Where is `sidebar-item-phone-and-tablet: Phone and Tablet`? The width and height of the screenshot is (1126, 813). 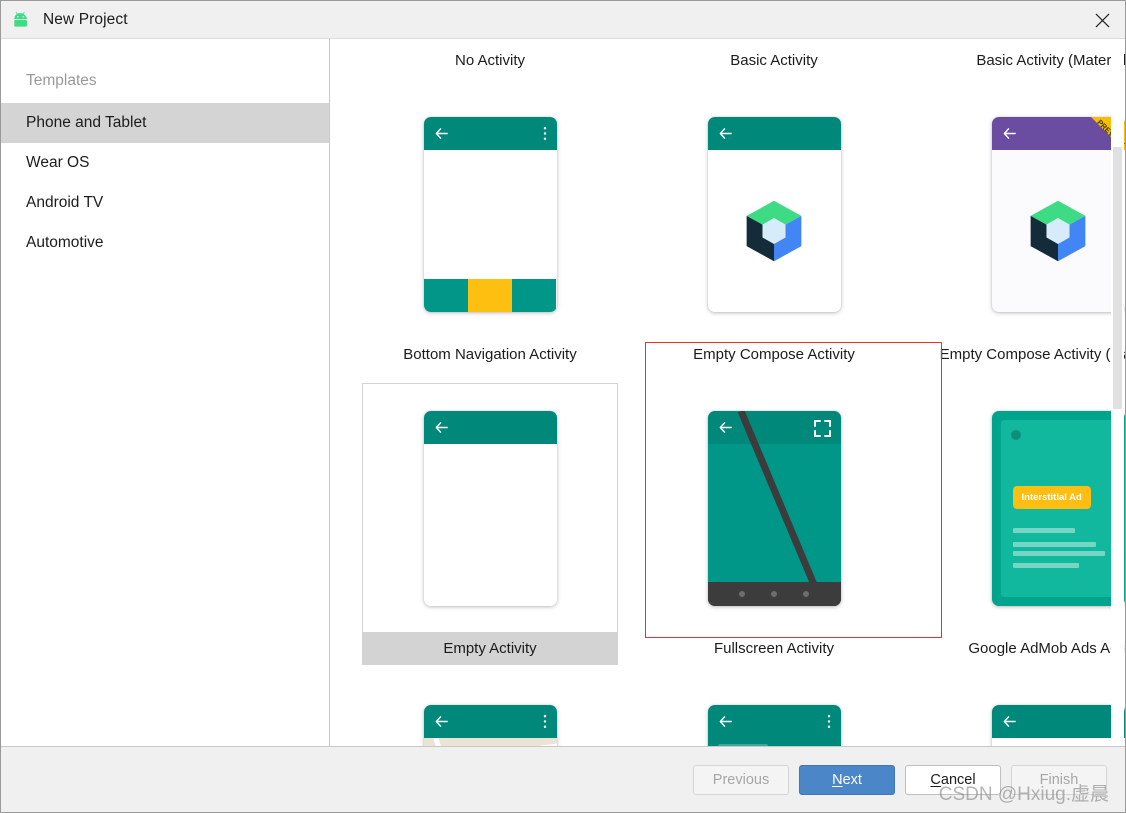
sidebar-item-phone-and-tablet: Phone and Tablet is located at coordinates (165, 123).